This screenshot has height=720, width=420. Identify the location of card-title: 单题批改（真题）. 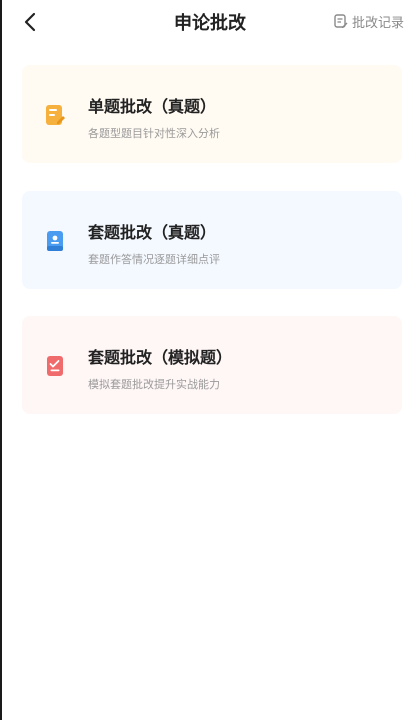
(152, 106).